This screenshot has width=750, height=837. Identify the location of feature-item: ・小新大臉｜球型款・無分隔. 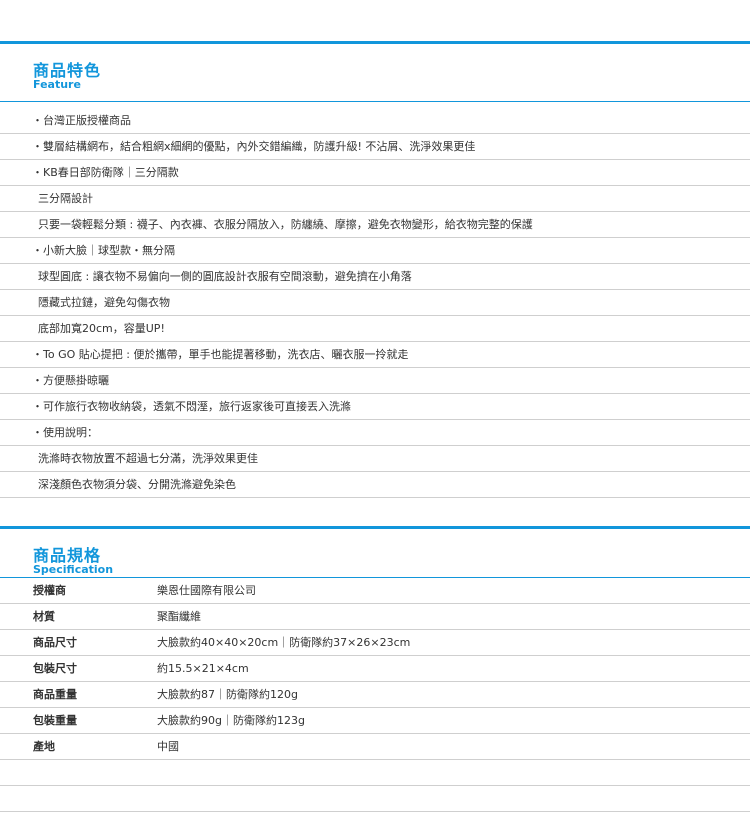
(375, 251).